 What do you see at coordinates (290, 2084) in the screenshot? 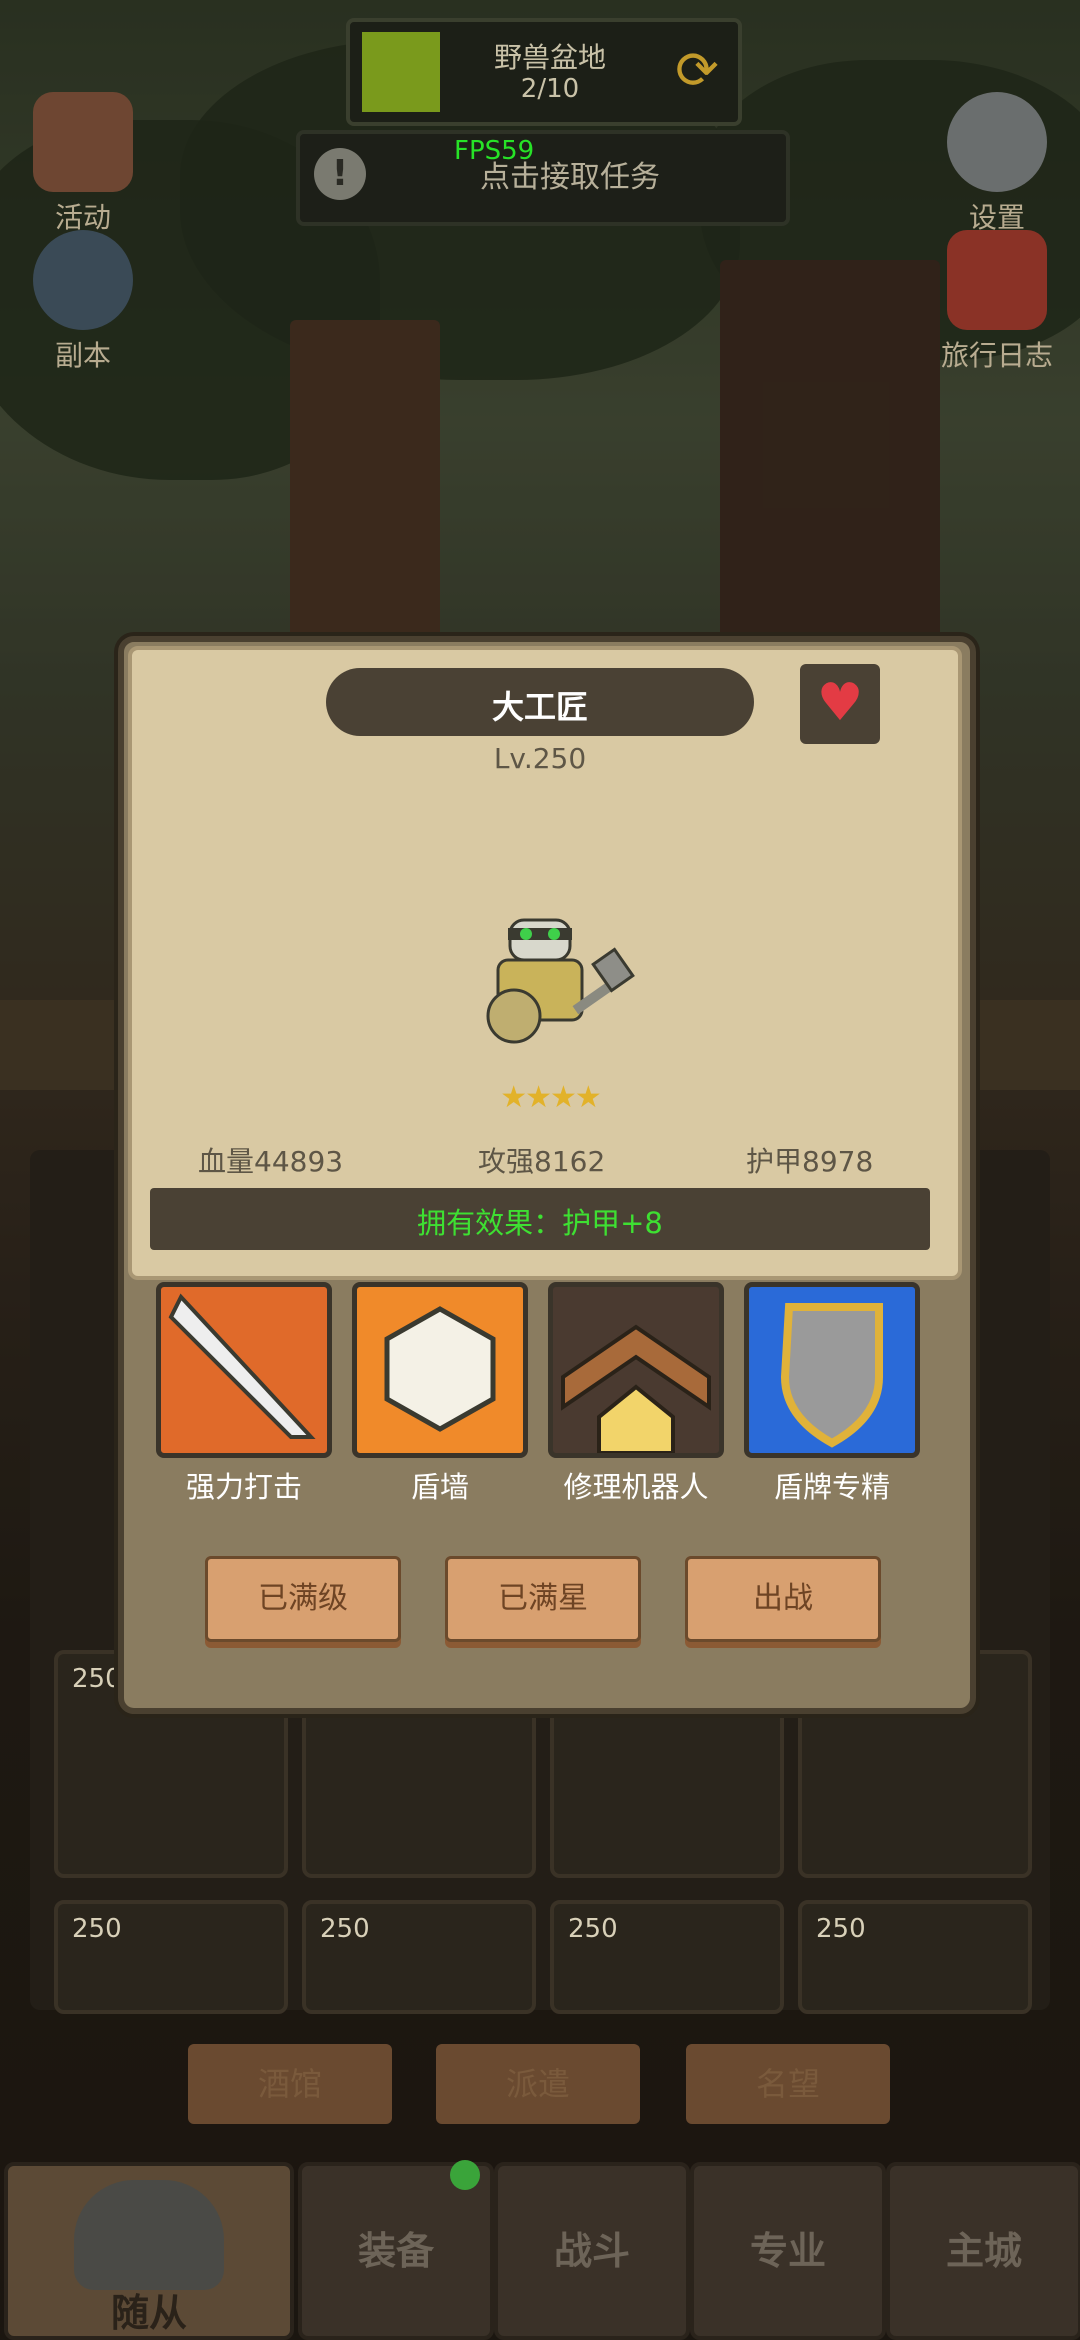
I see `tab-tavern: 酒馆` at bounding box center [290, 2084].